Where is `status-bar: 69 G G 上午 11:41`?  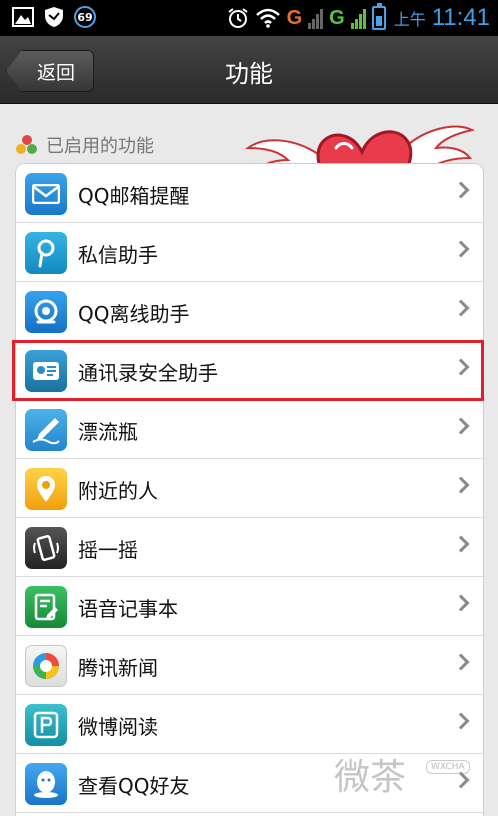 status-bar: 69 G G 上午 11:41 is located at coordinates (249, 18).